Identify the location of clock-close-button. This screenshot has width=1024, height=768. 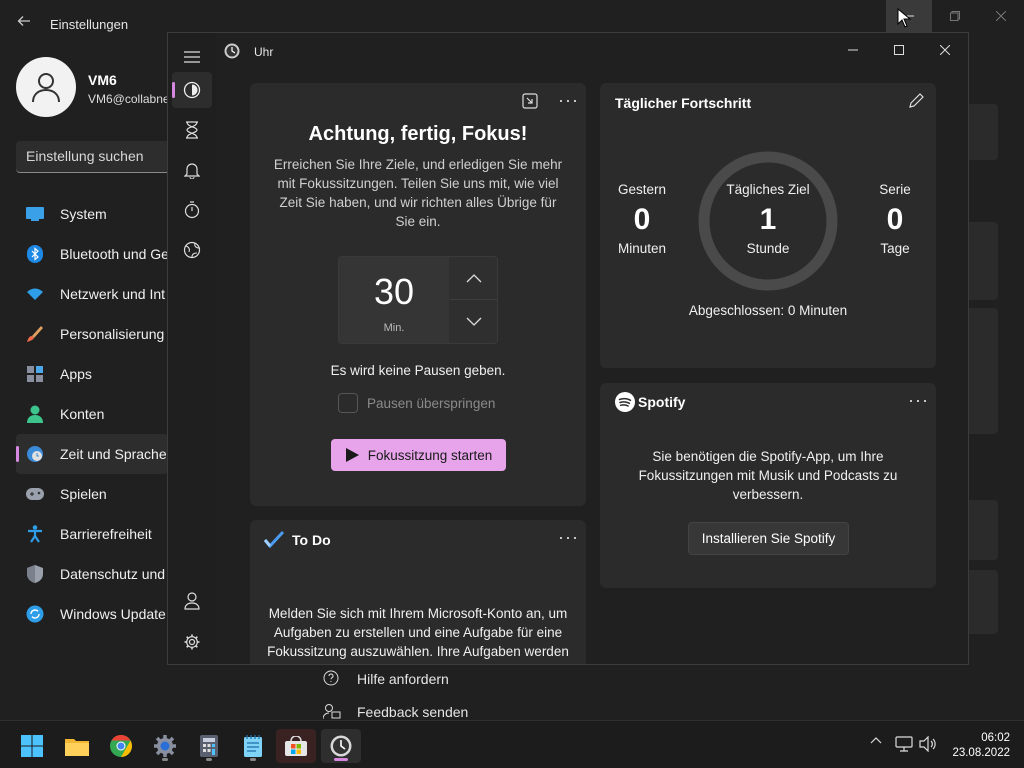
(945, 50).